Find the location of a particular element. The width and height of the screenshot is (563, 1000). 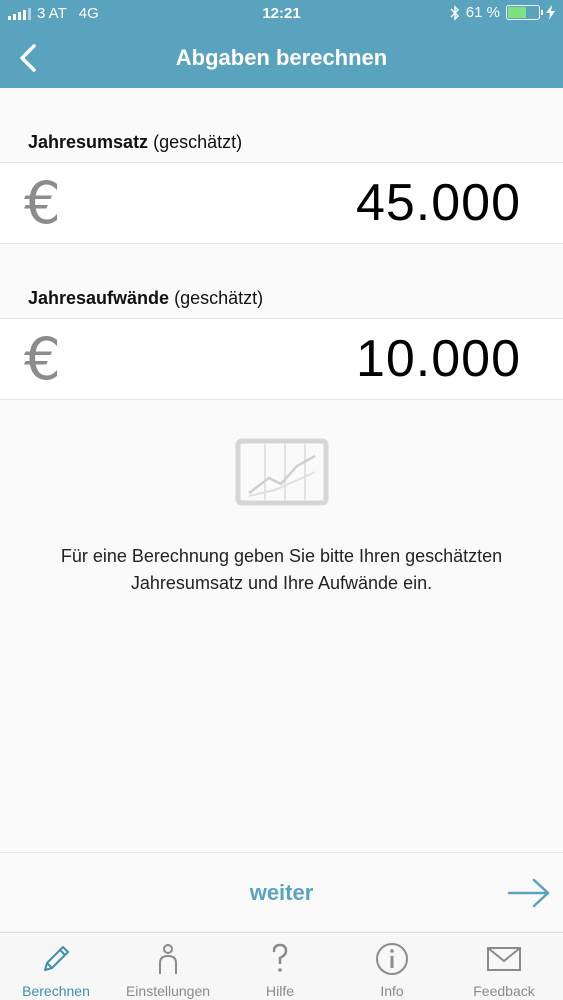

pencil-icon is located at coordinates (56, 958).